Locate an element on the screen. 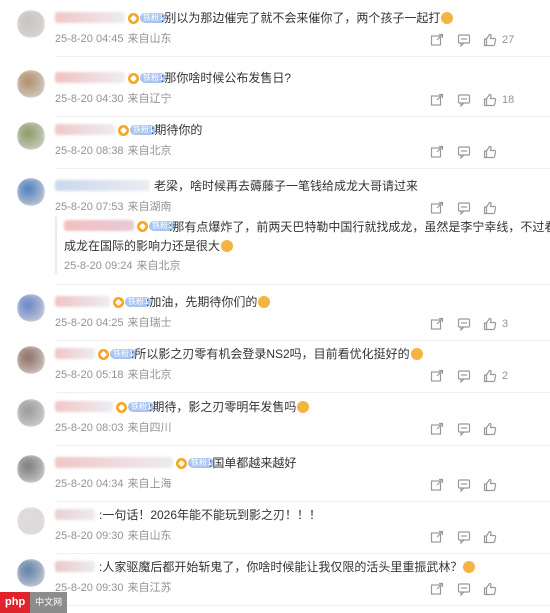  watermark-logo: php is located at coordinates (15, 602).